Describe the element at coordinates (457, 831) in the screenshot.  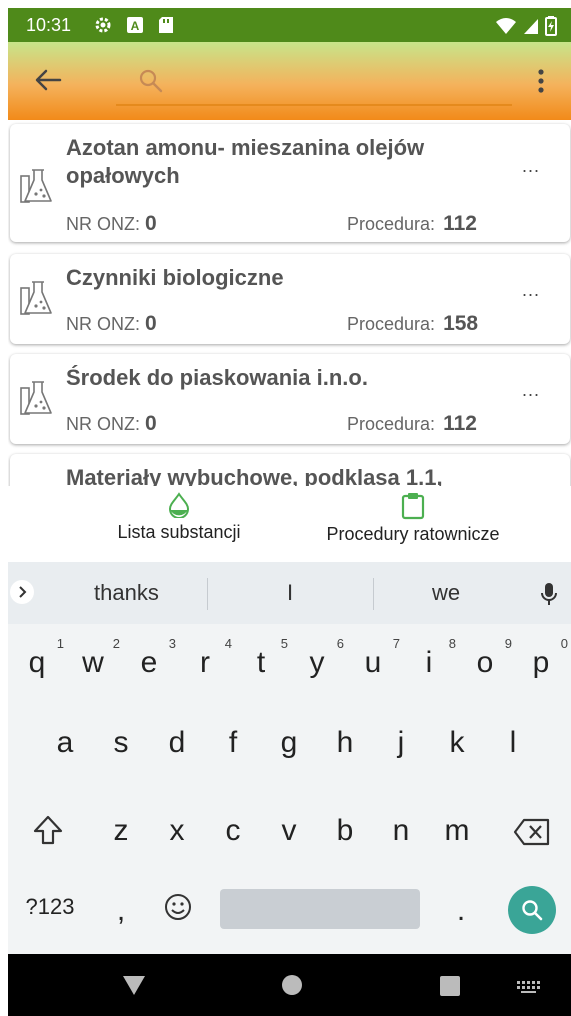
I see `key-m: m` at that location.